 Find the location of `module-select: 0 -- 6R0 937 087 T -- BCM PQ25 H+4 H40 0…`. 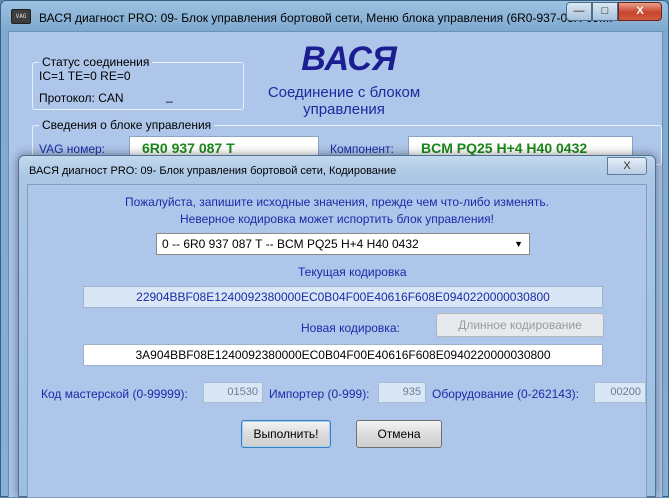

module-select: 0 -- 6R0 937 087 T -- BCM PQ25 H+4 H40 0… is located at coordinates (343, 244).